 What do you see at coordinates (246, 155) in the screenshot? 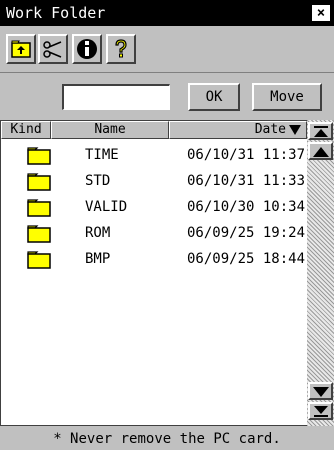
I see `file-date: 06/10/31 11:37` at bounding box center [246, 155].